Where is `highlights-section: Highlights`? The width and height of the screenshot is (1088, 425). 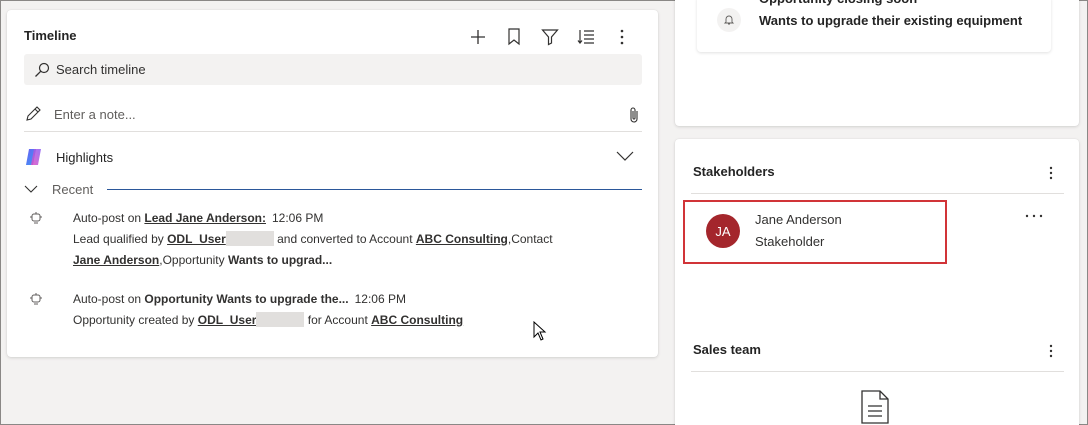 highlights-section: Highlights is located at coordinates (333, 157).